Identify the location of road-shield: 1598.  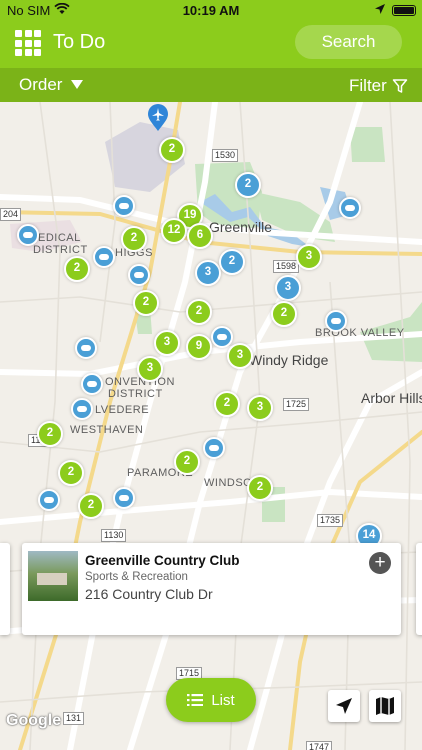
(286, 266).